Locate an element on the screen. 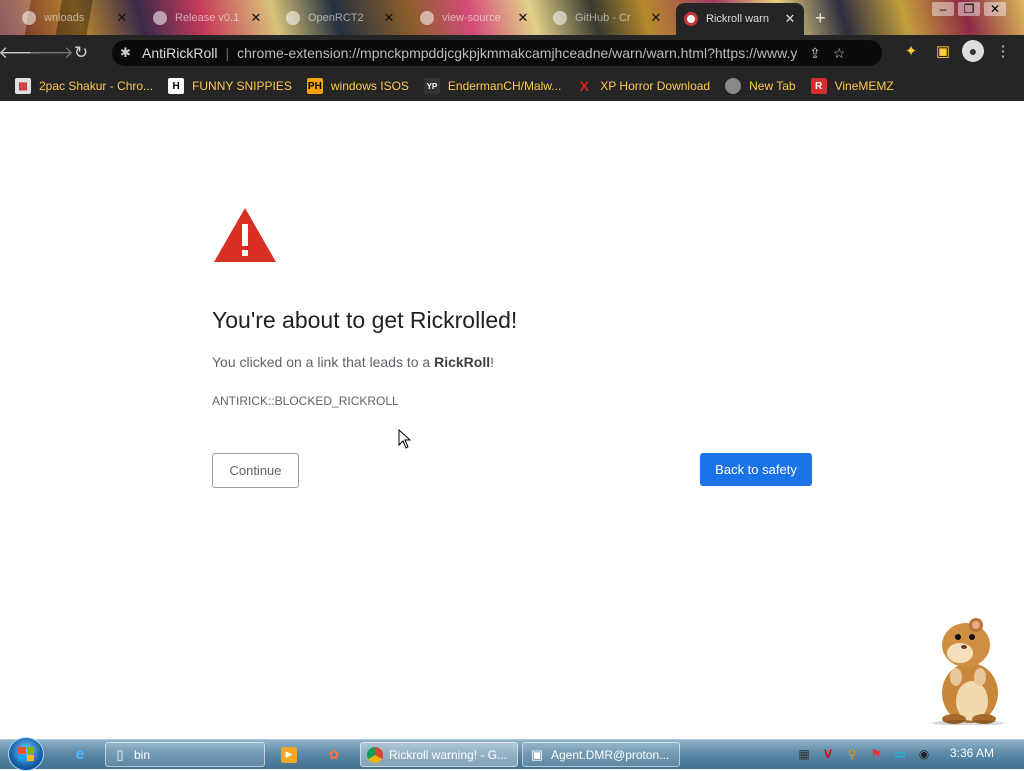 The image size is (1024, 771). tab-title: OpenRCT2 is located at coordinates (336, 18).